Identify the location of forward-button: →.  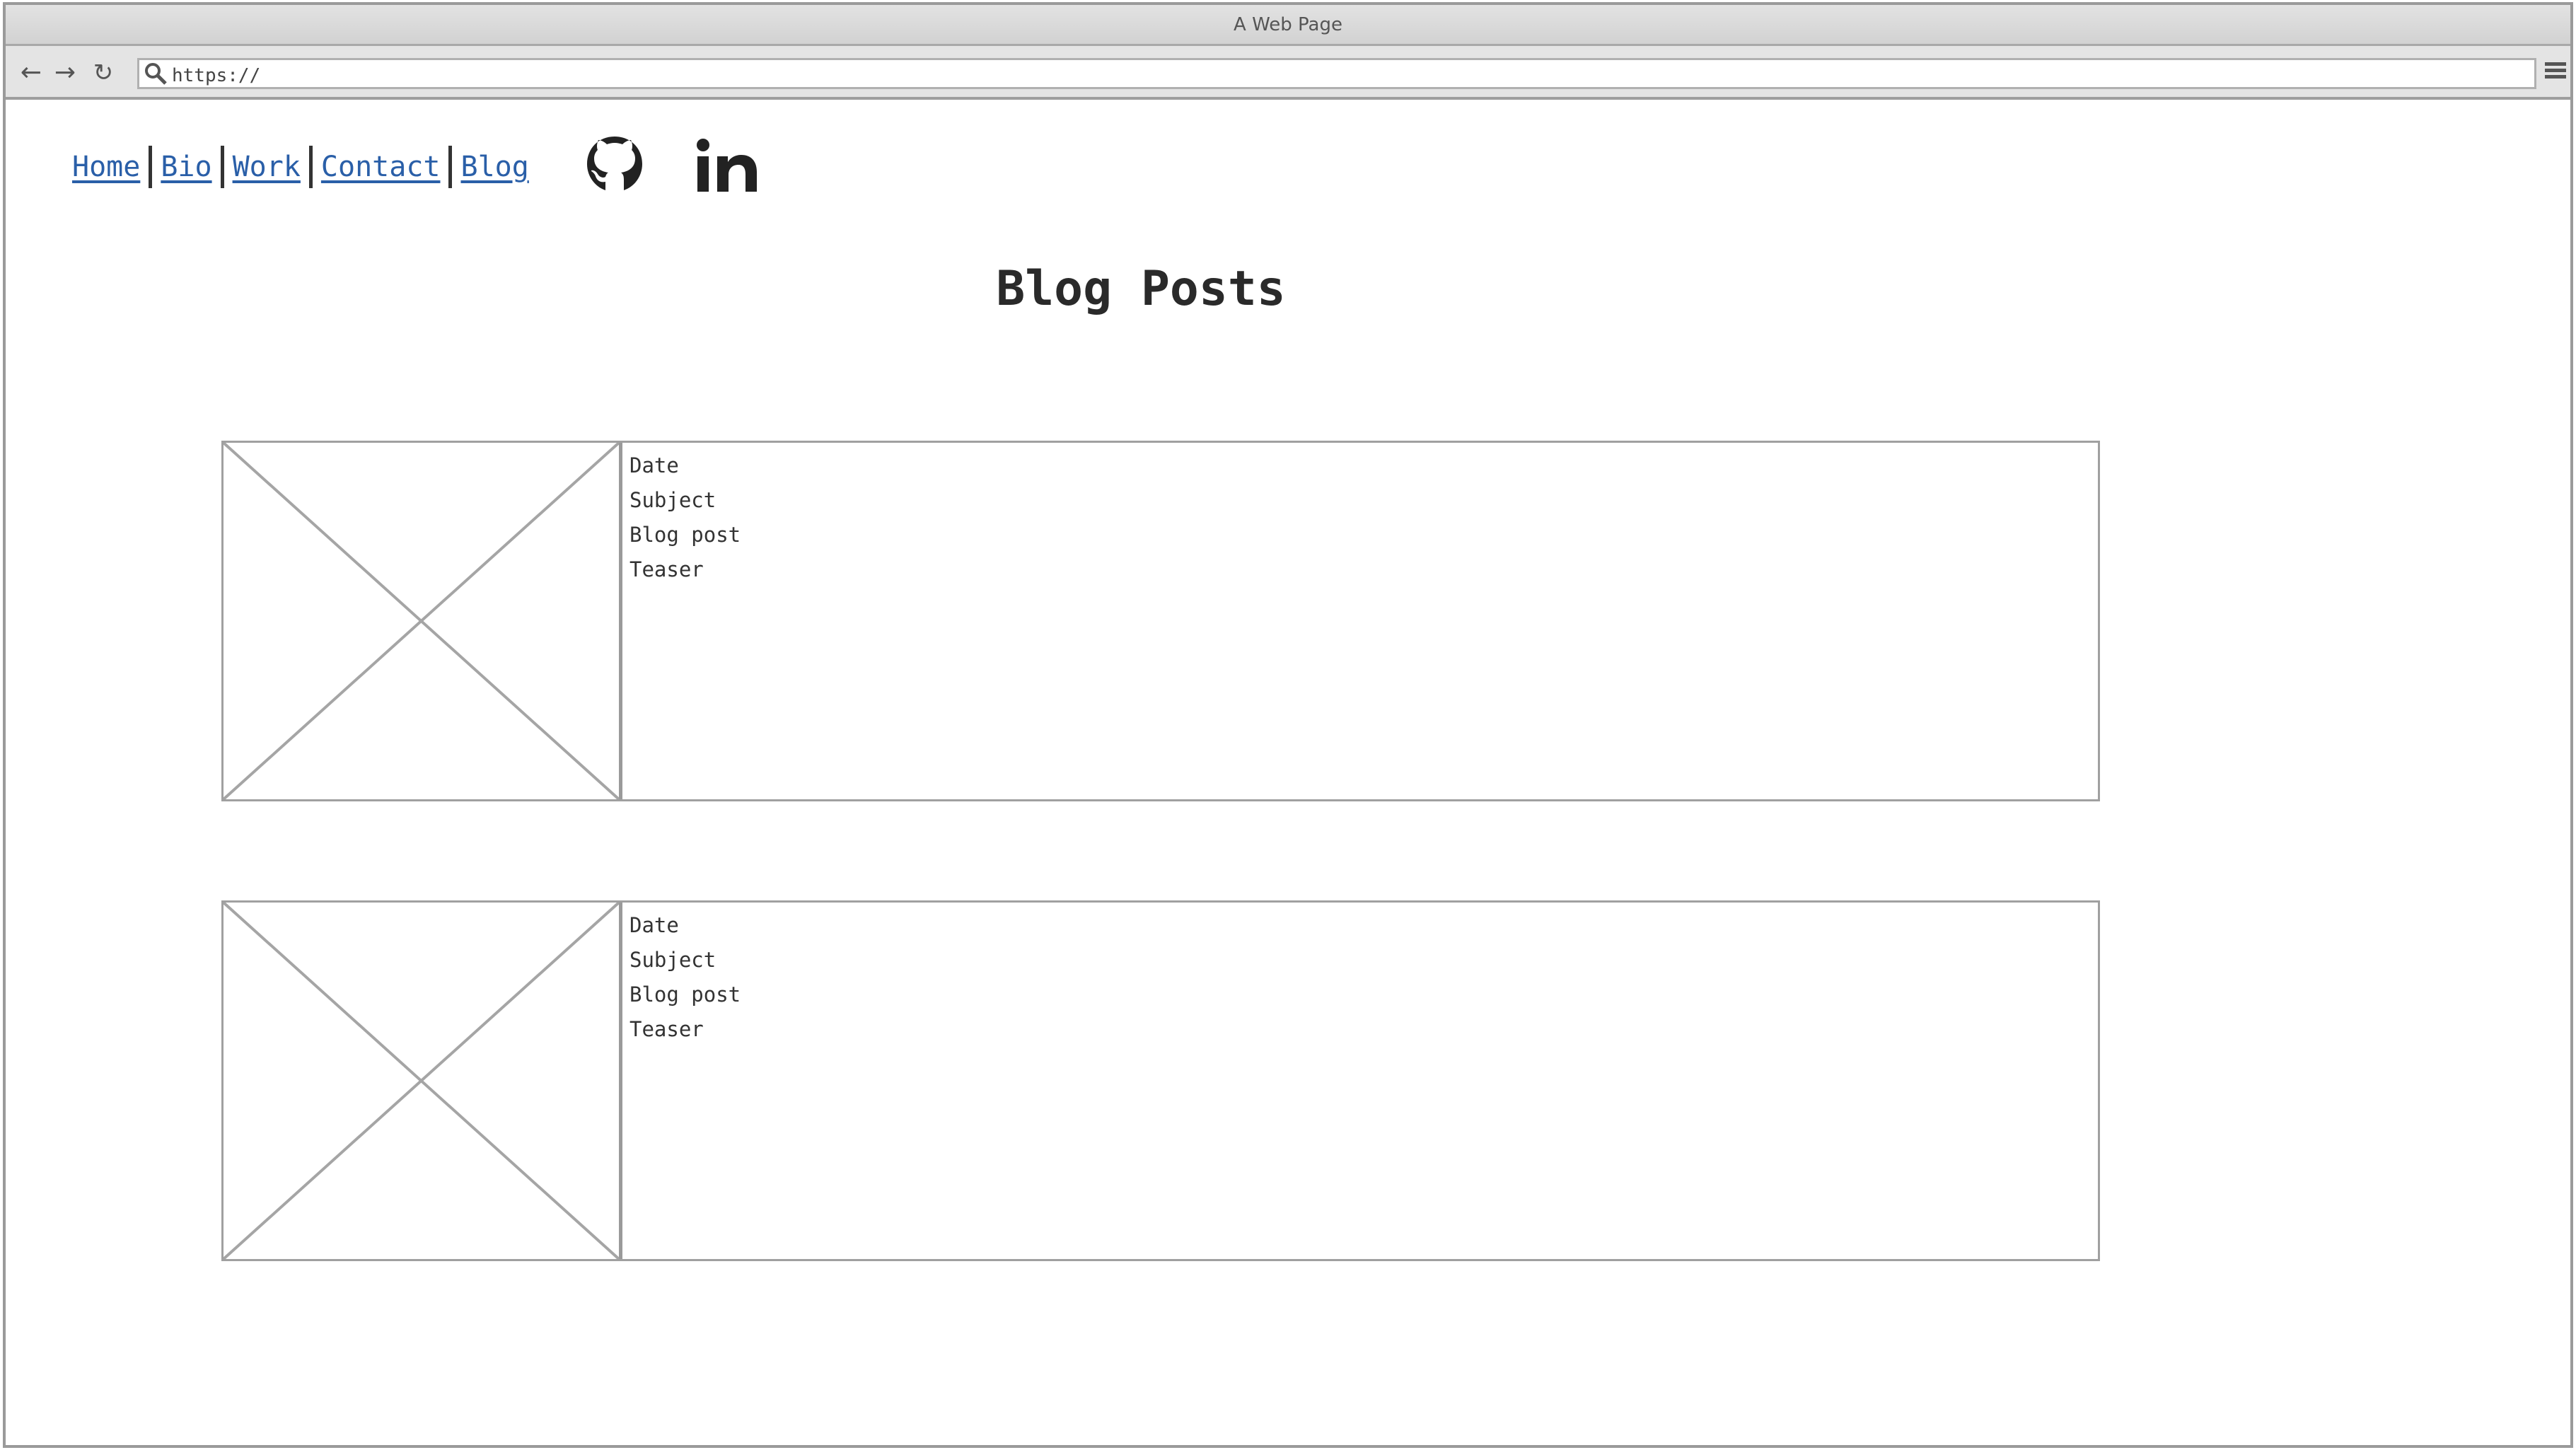
(65, 73).